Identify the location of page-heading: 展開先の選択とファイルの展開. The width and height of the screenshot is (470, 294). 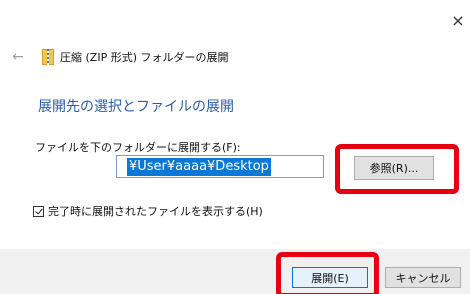
(136, 107).